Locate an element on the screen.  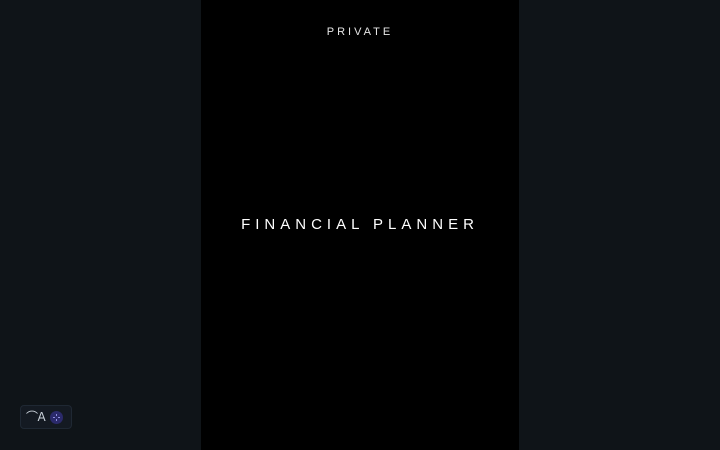
assistant-icon is located at coordinates (57, 417).